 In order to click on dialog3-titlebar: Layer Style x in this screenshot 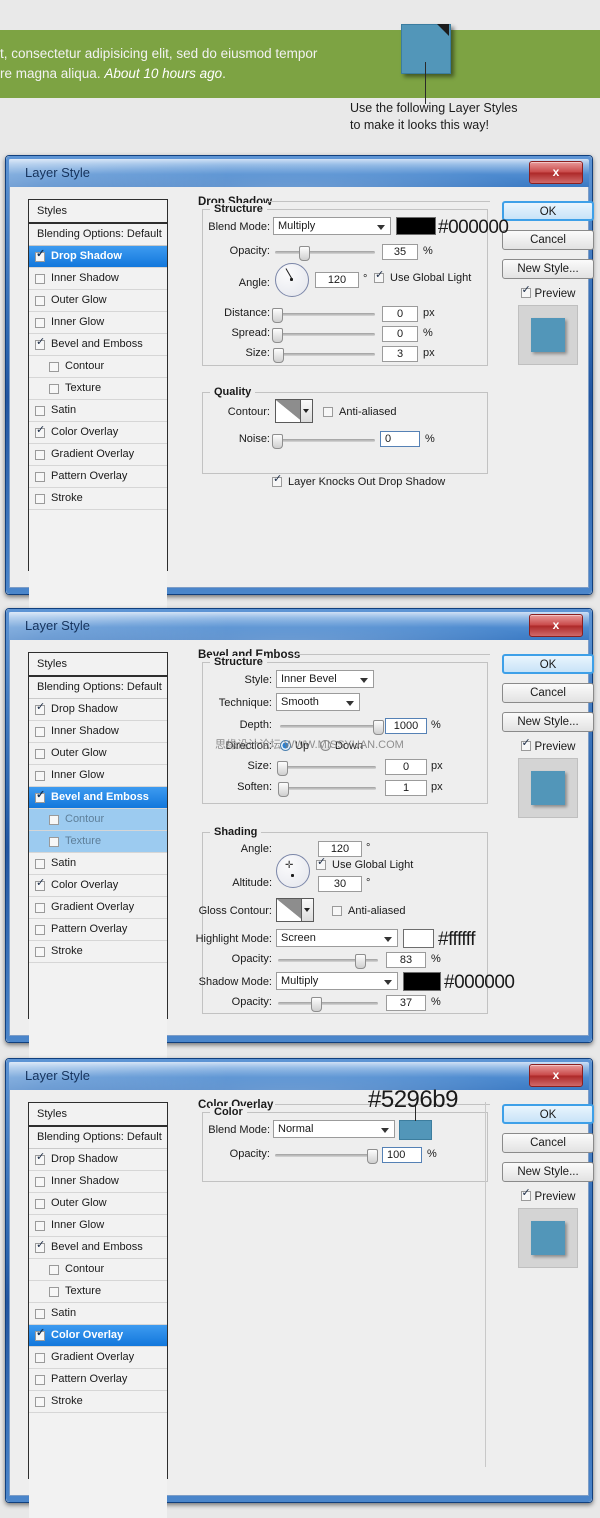, I will do `click(299, 1076)`.